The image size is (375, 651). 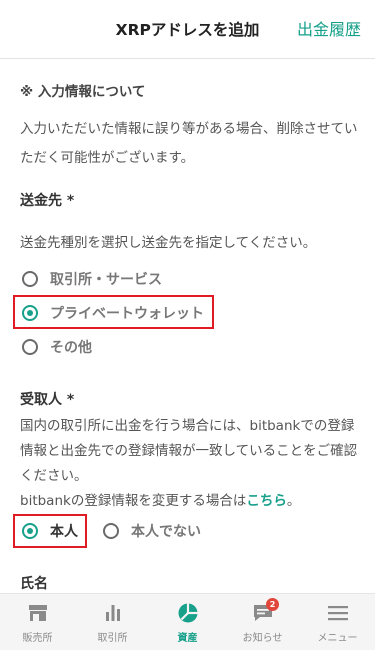 I want to click on nav-item-store: 販売所, so click(x=37, y=622).